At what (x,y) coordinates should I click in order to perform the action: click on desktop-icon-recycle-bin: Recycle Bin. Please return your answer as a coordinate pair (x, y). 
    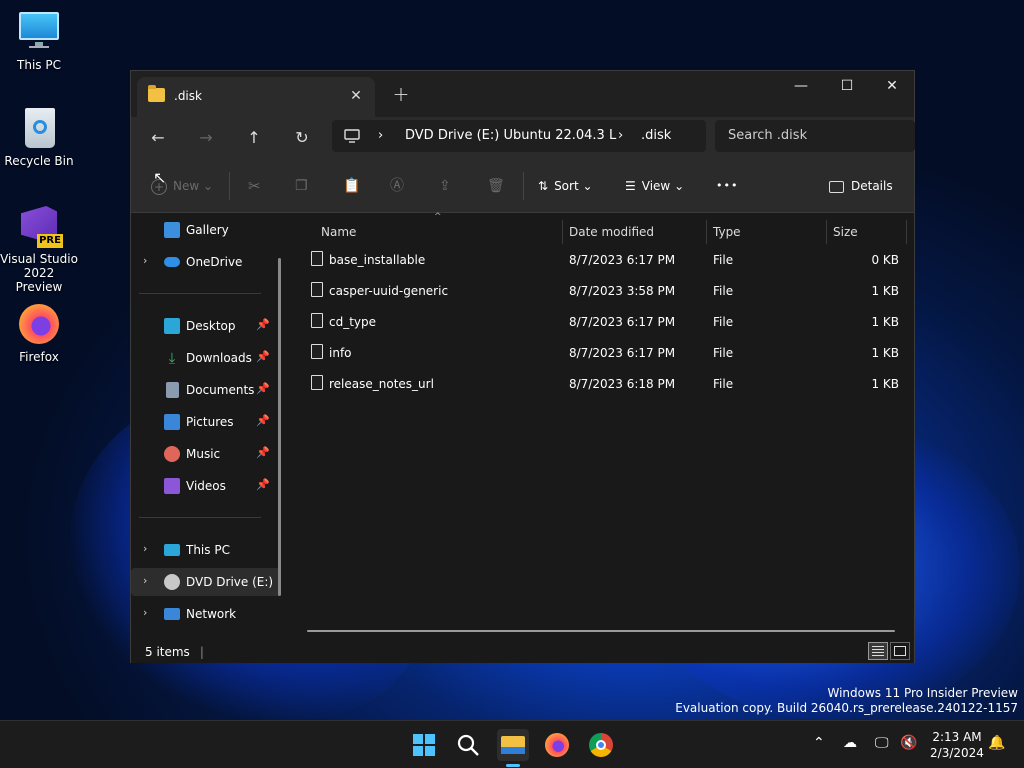
    Looking at the image, I should click on (39, 137).